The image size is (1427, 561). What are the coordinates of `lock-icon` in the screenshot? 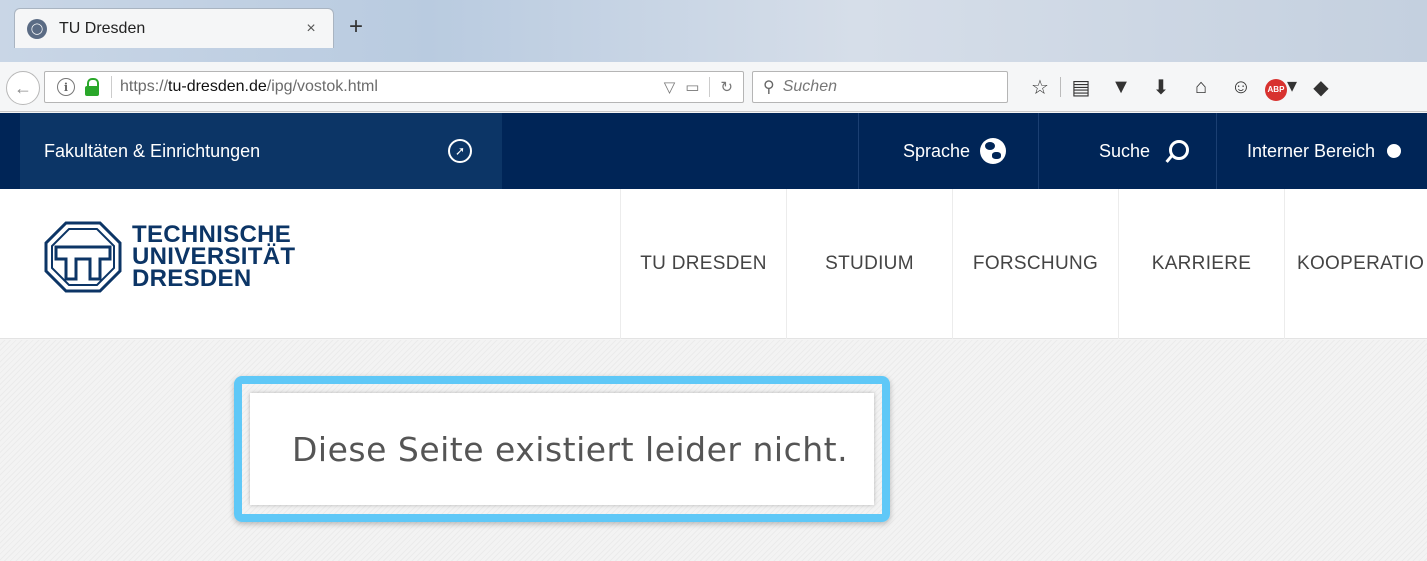 It's located at (92, 87).